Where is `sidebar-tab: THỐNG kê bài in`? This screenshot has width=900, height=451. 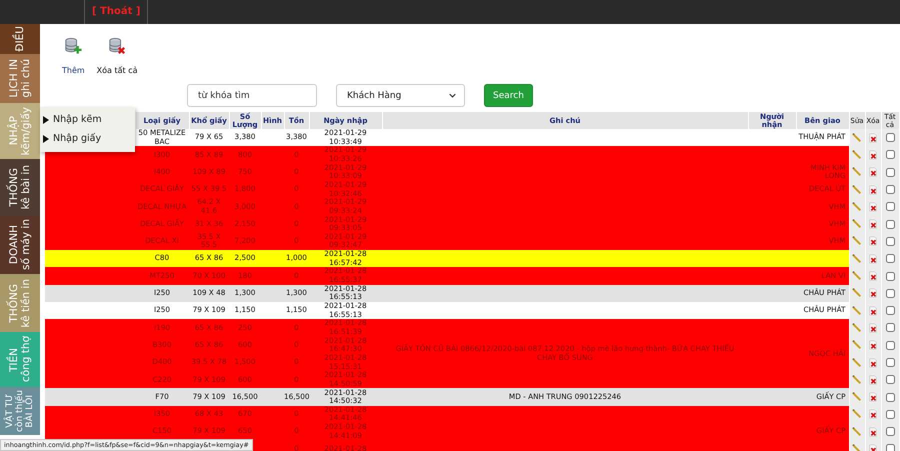
sidebar-tab: THỐNG kê bài in is located at coordinates (20, 187).